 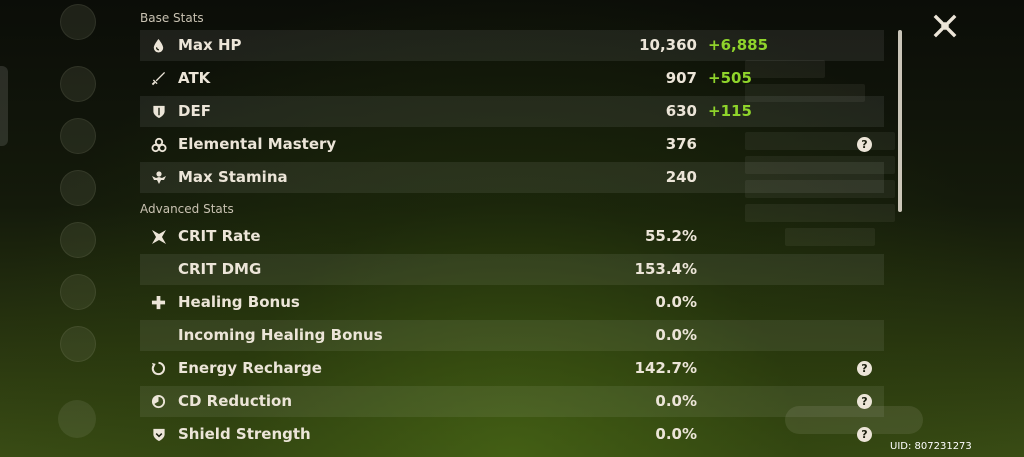 I want to click on shield-strength-icon, so click(x=158, y=434).